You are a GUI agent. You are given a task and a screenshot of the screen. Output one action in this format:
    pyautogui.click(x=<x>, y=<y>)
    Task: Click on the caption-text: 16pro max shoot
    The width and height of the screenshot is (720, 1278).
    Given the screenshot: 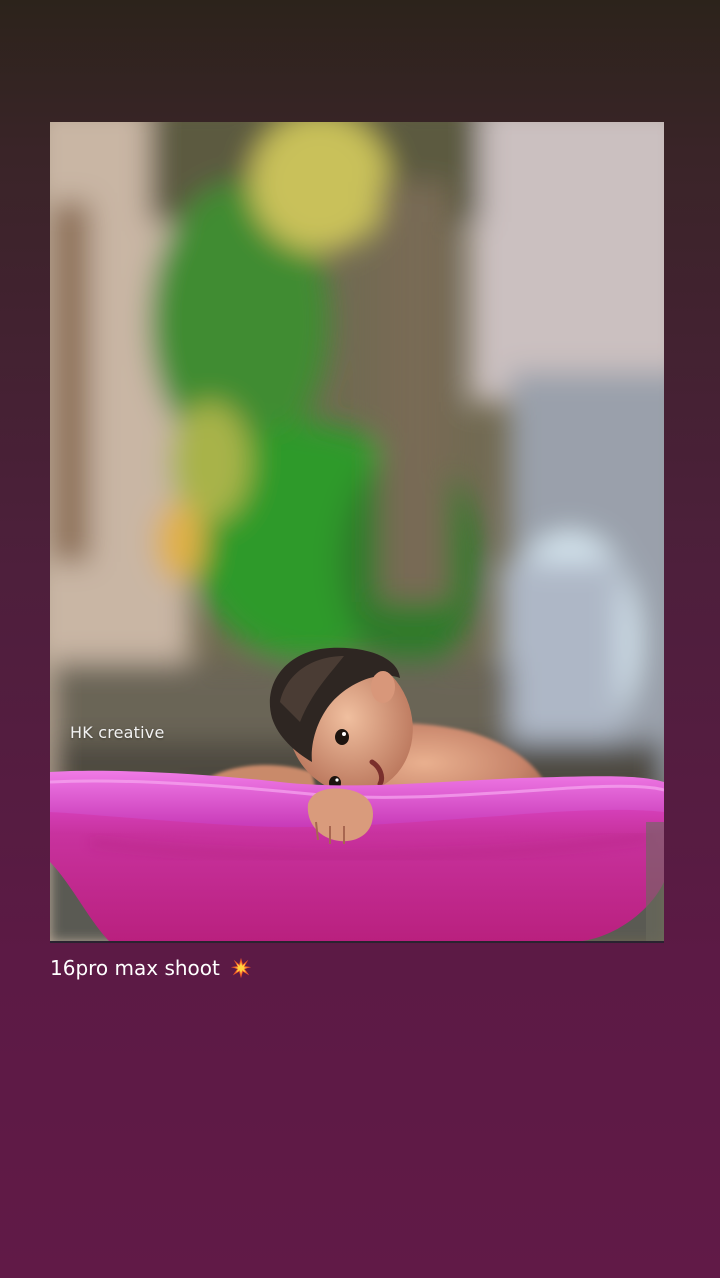 What is the action you would take?
    pyautogui.click(x=135, y=968)
    